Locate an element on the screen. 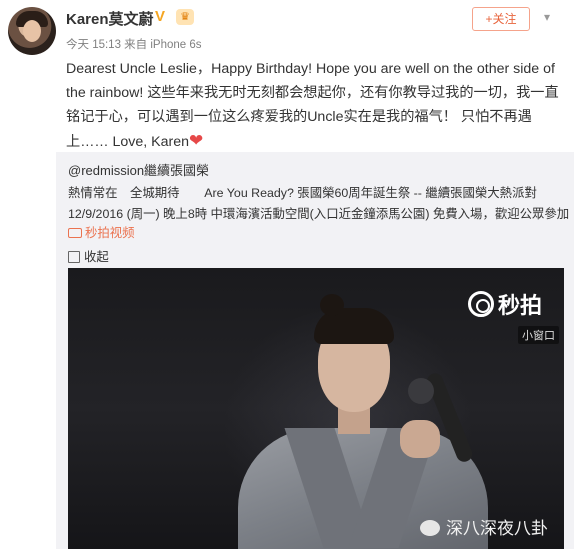  avatar-face is located at coordinates (32, 31).